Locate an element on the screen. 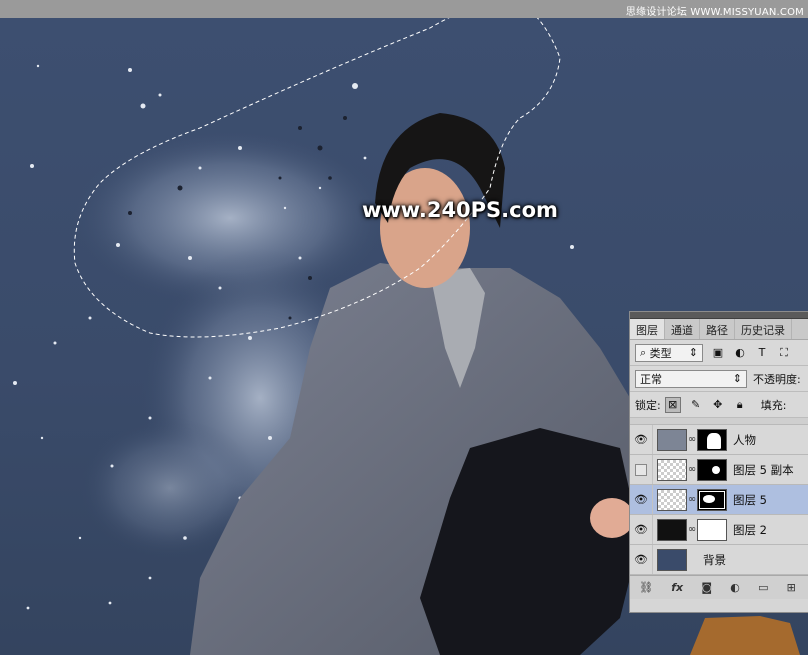 The image size is (808, 655). layer-row-person: 👁︎ ∞ 人物 is located at coordinates (719, 440).